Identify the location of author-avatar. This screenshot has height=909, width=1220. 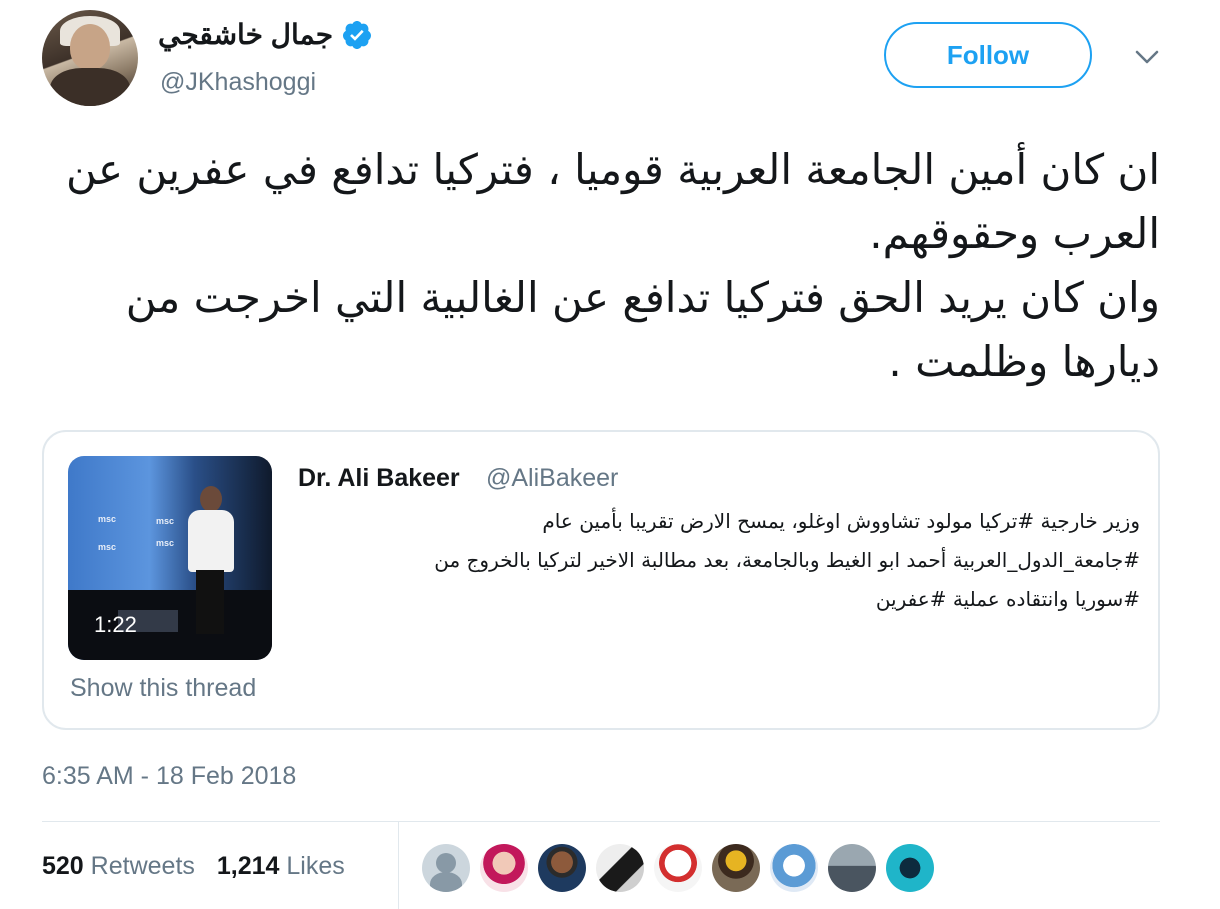
(90, 58).